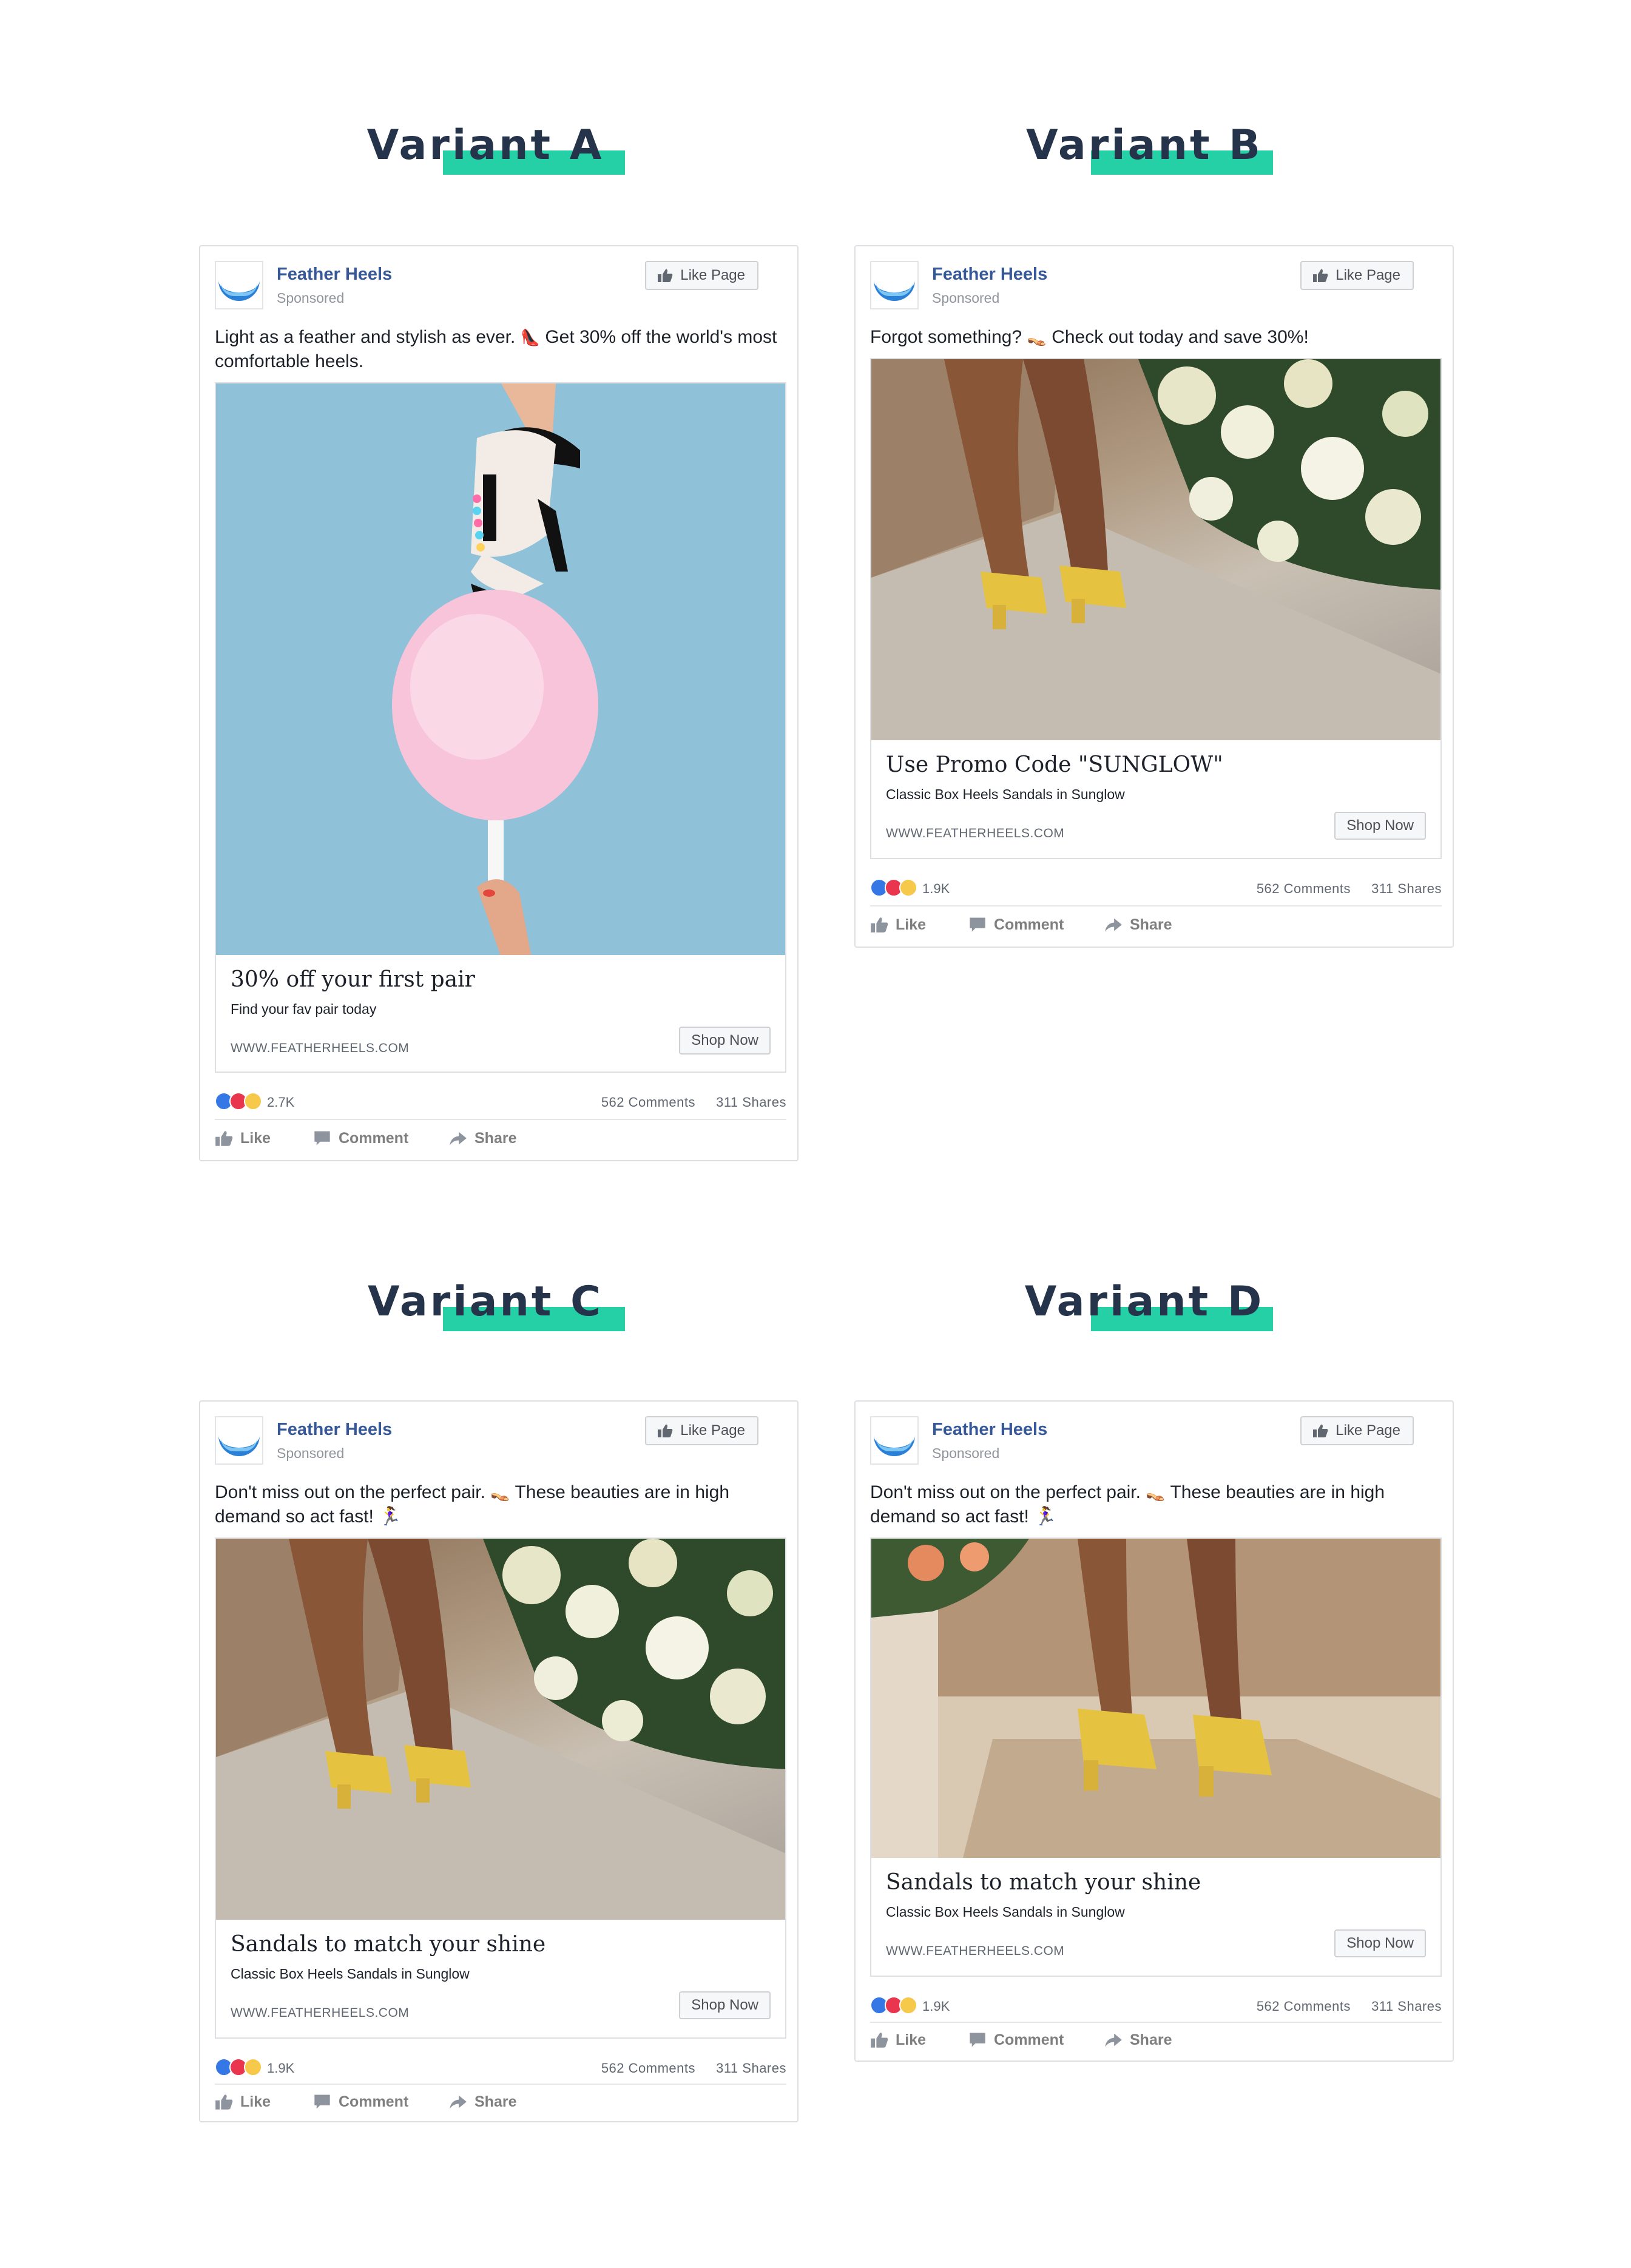  I want to click on action-bar: Like Comment Share, so click(1156, 2042).